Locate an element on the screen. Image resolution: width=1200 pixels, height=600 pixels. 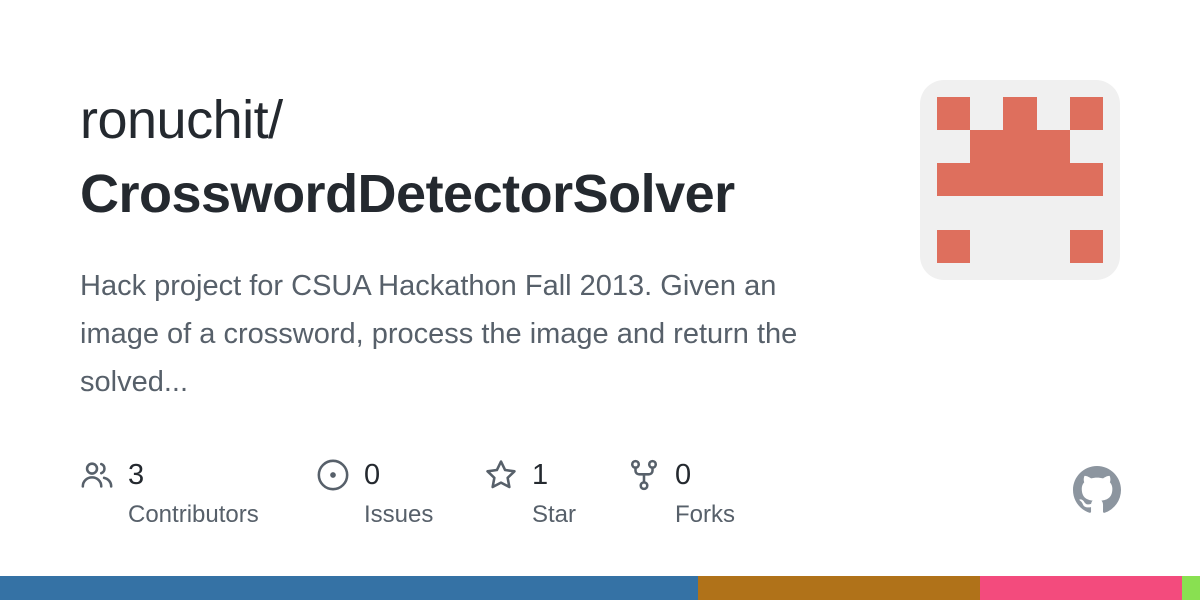
language-bar is located at coordinates (600, 588).